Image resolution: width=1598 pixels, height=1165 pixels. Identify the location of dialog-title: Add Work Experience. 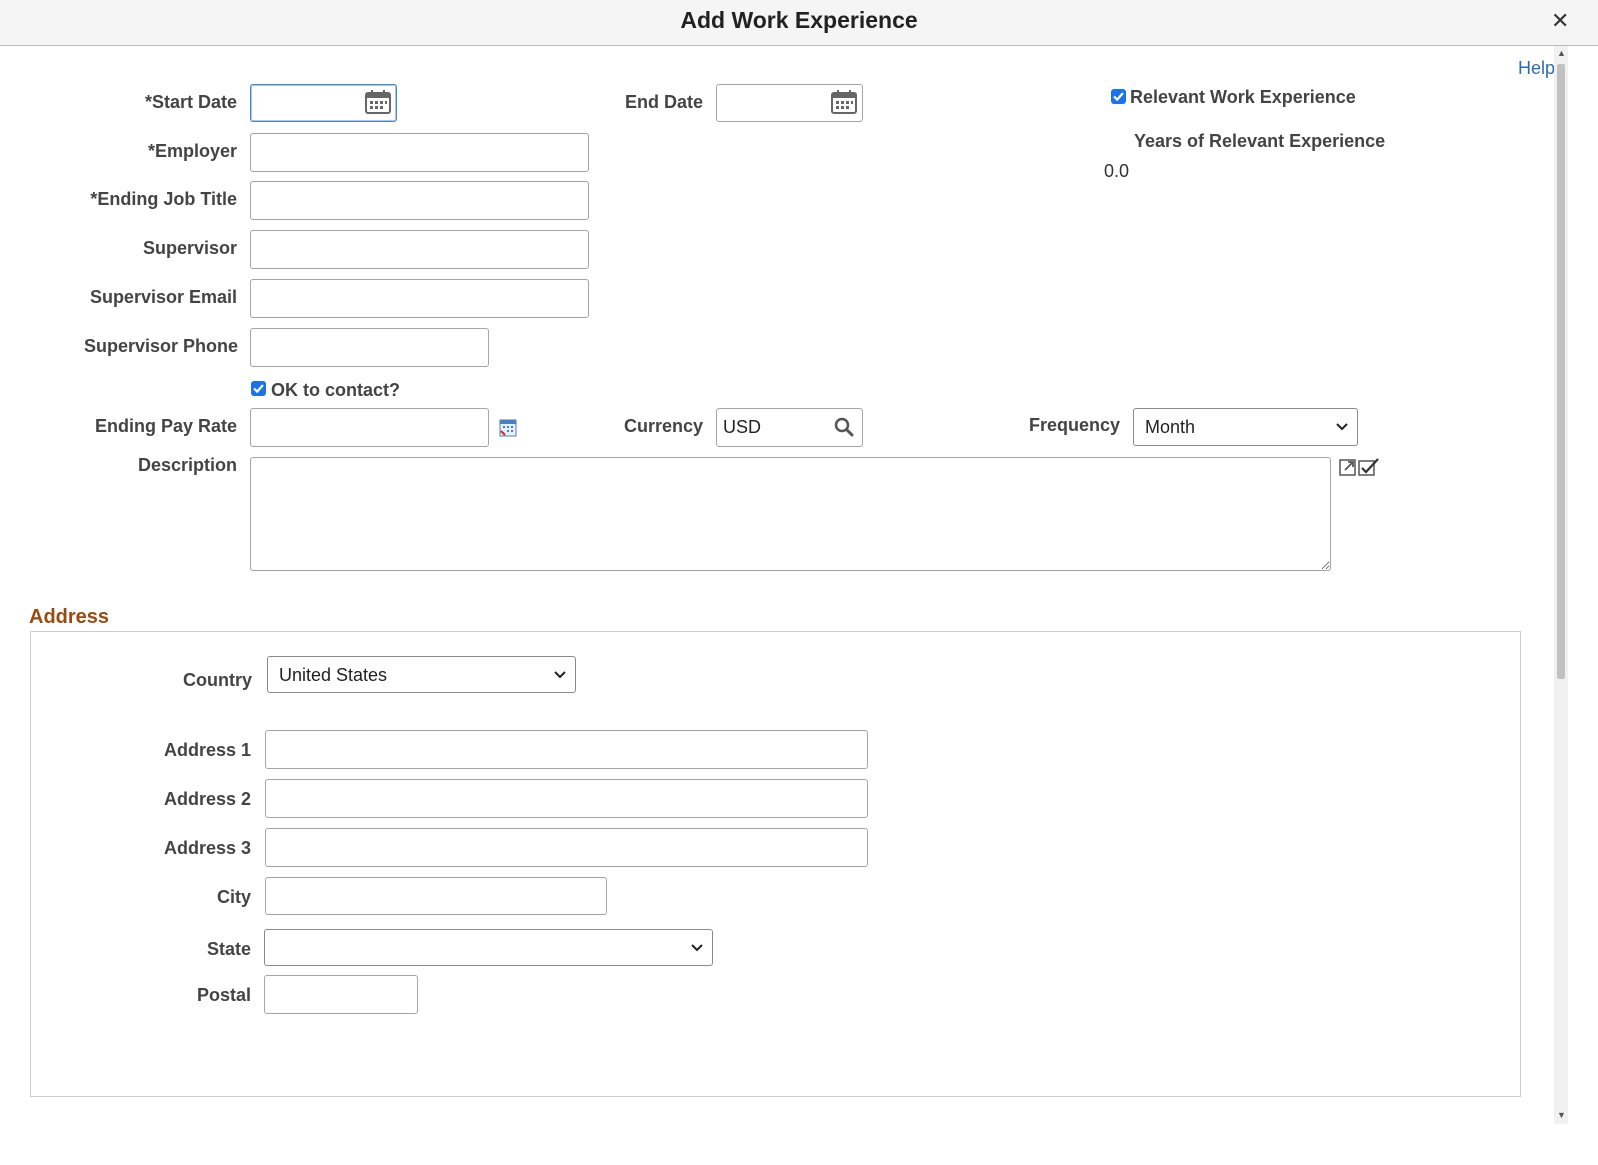
(799, 20).